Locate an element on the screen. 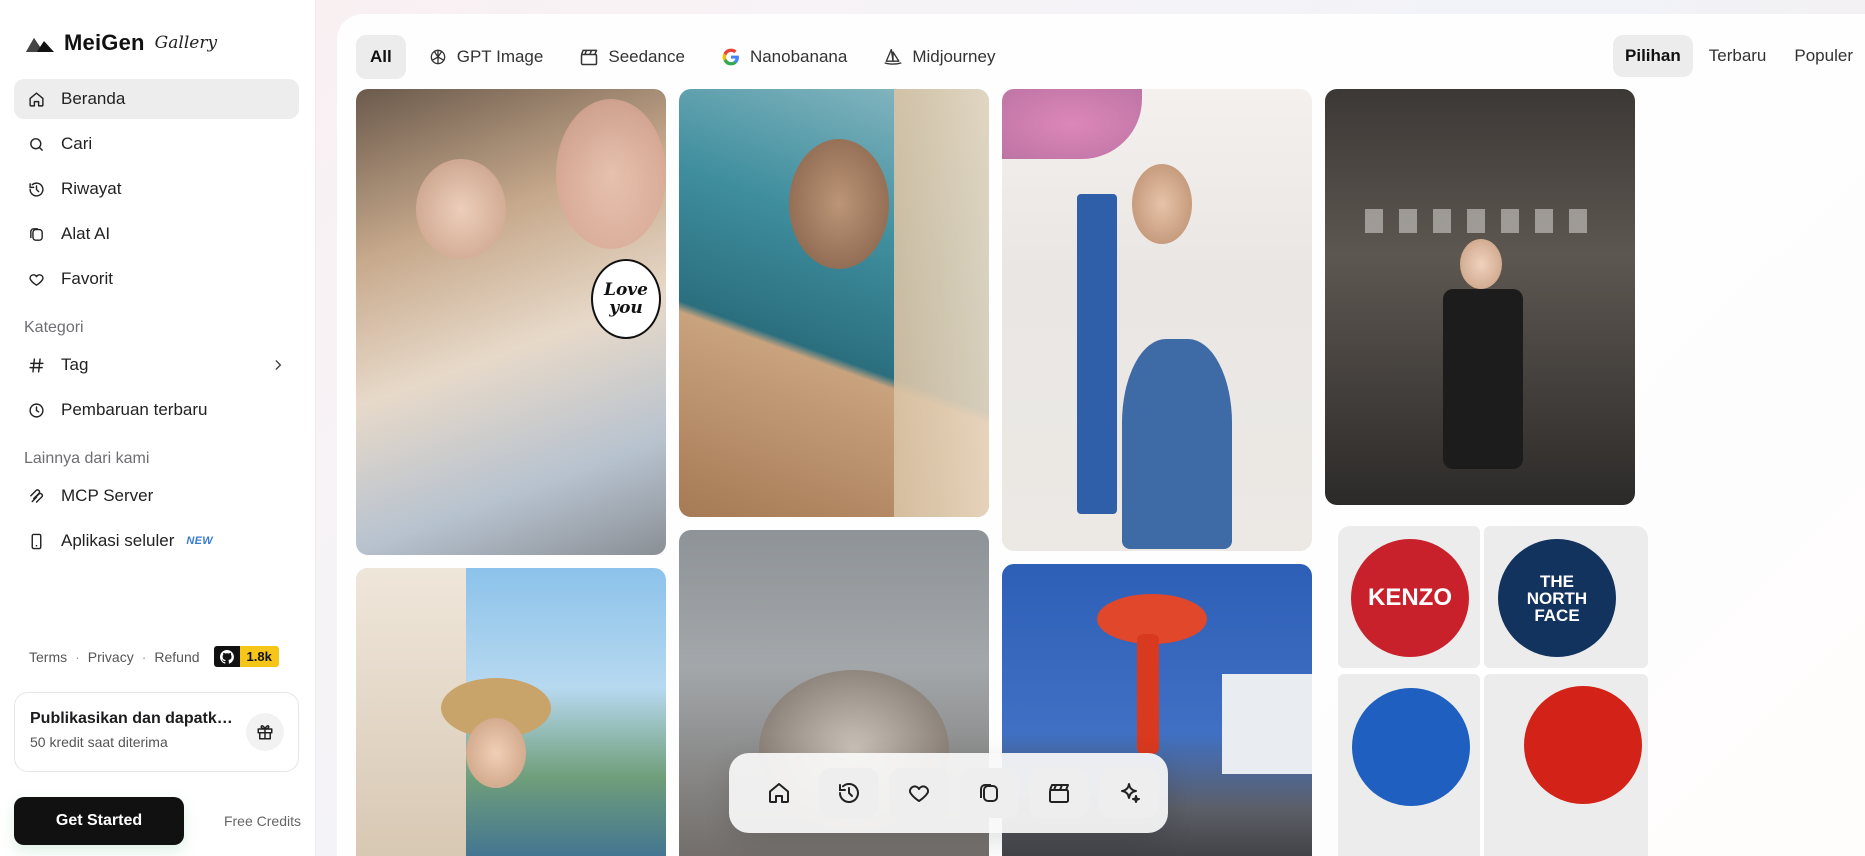  github-stars-count: 1.8k is located at coordinates (259, 656).